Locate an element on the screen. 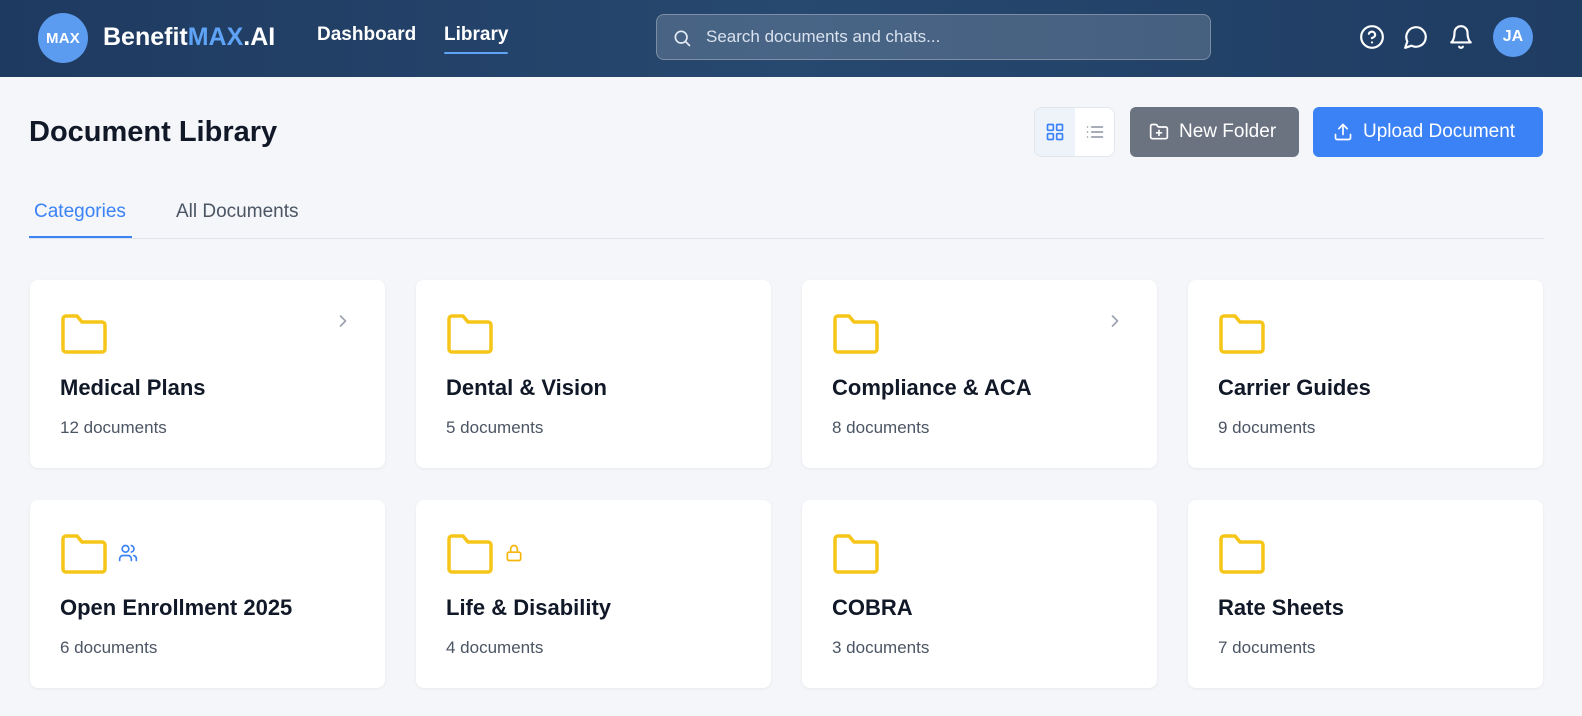  folder-card: Carrier Guides 9 documents is located at coordinates (1365, 374).